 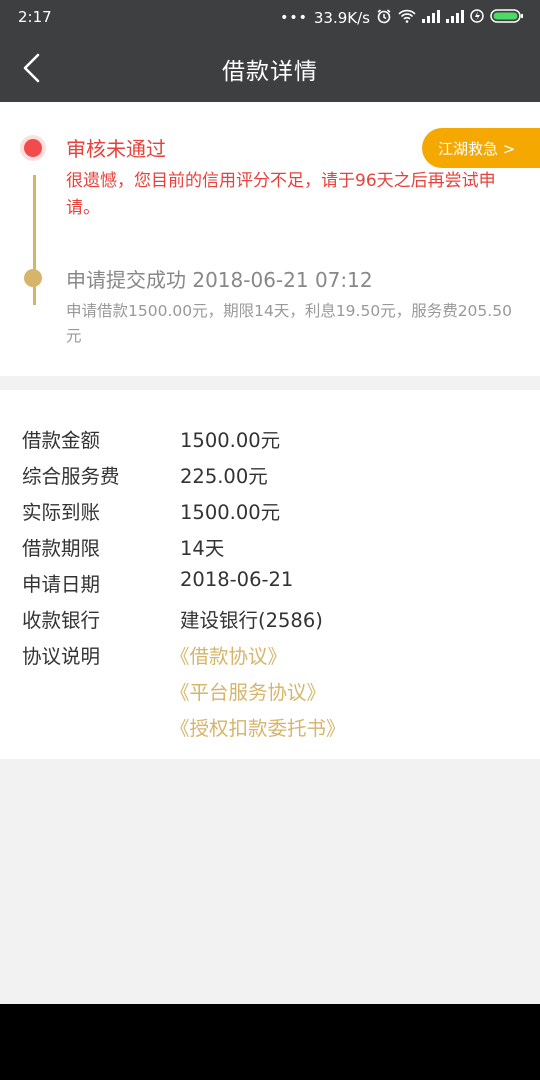 I want to click on charging-icon, so click(x=477, y=18).